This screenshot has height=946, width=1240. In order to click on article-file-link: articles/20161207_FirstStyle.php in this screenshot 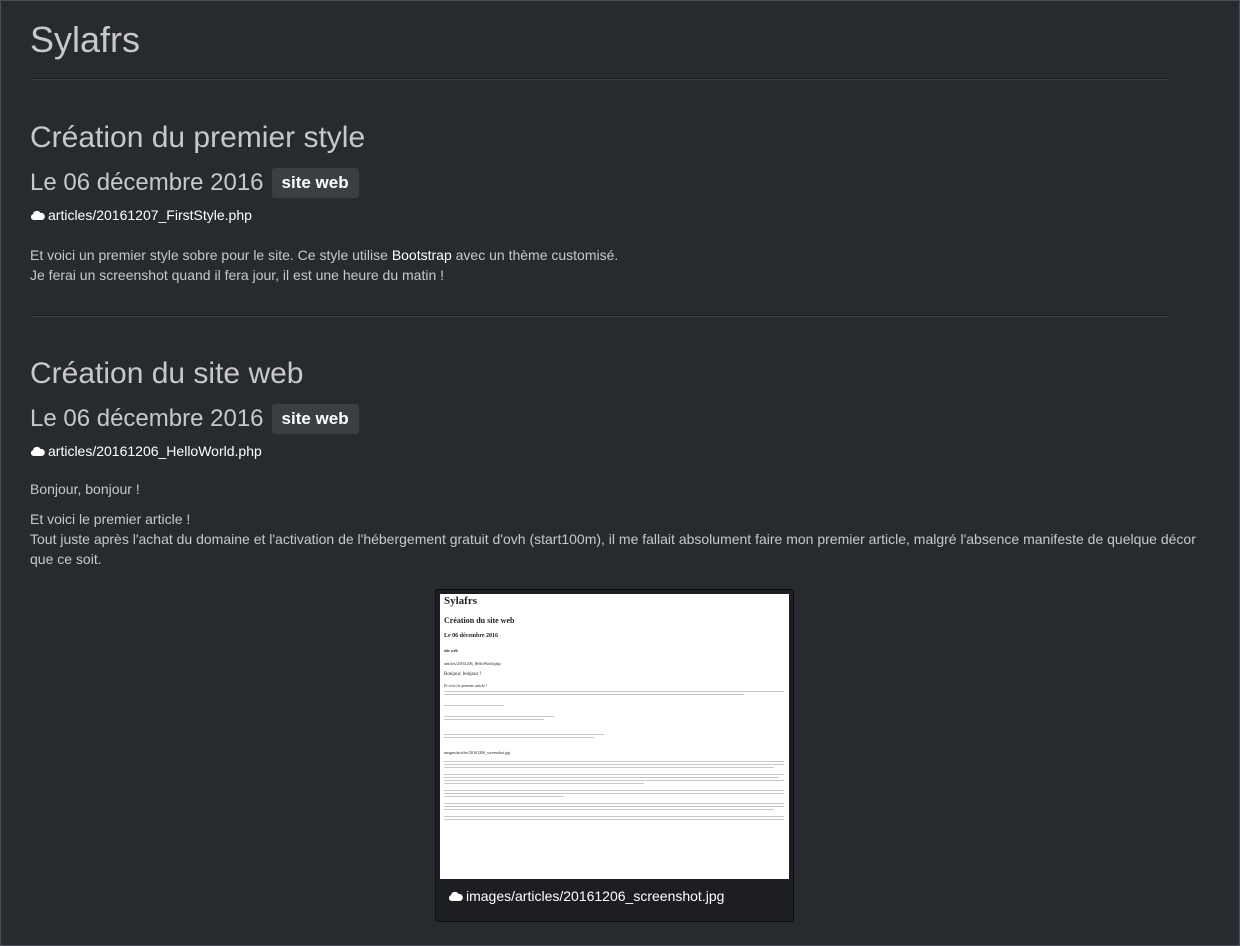, I will do `click(620, 215)`.